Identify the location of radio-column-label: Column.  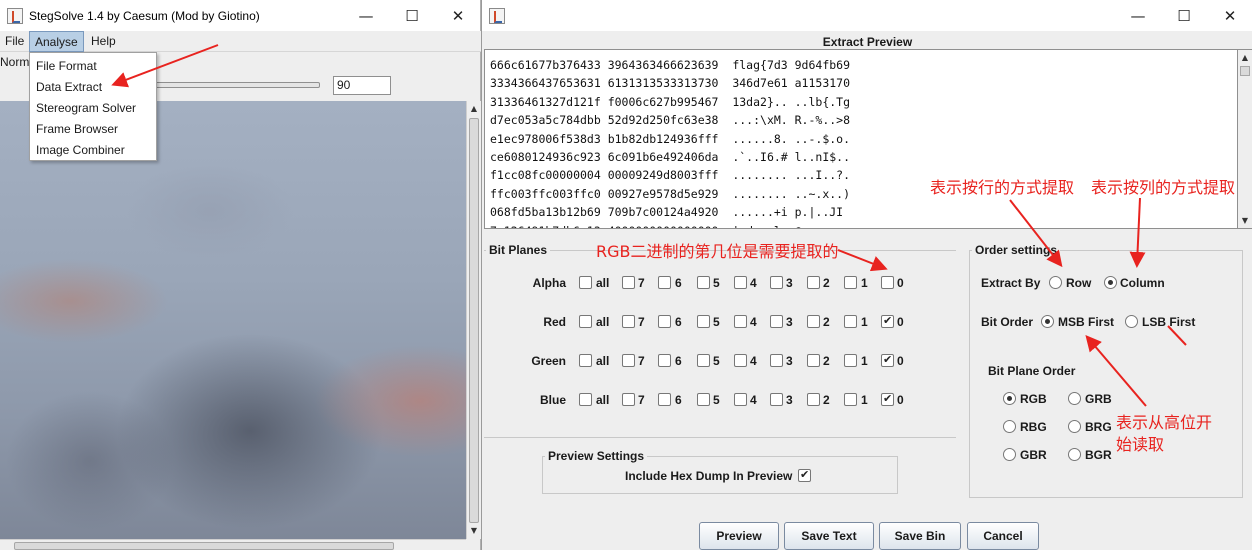
(1142, 283).